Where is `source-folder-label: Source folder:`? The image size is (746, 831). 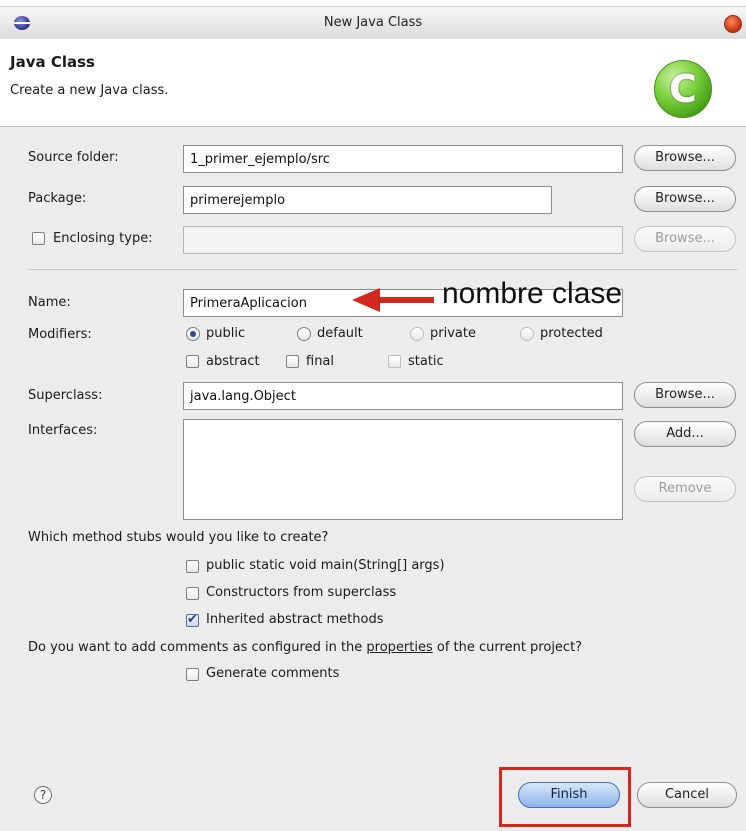
source-folder-label: Source folder: is located at coordinates (73, 157).